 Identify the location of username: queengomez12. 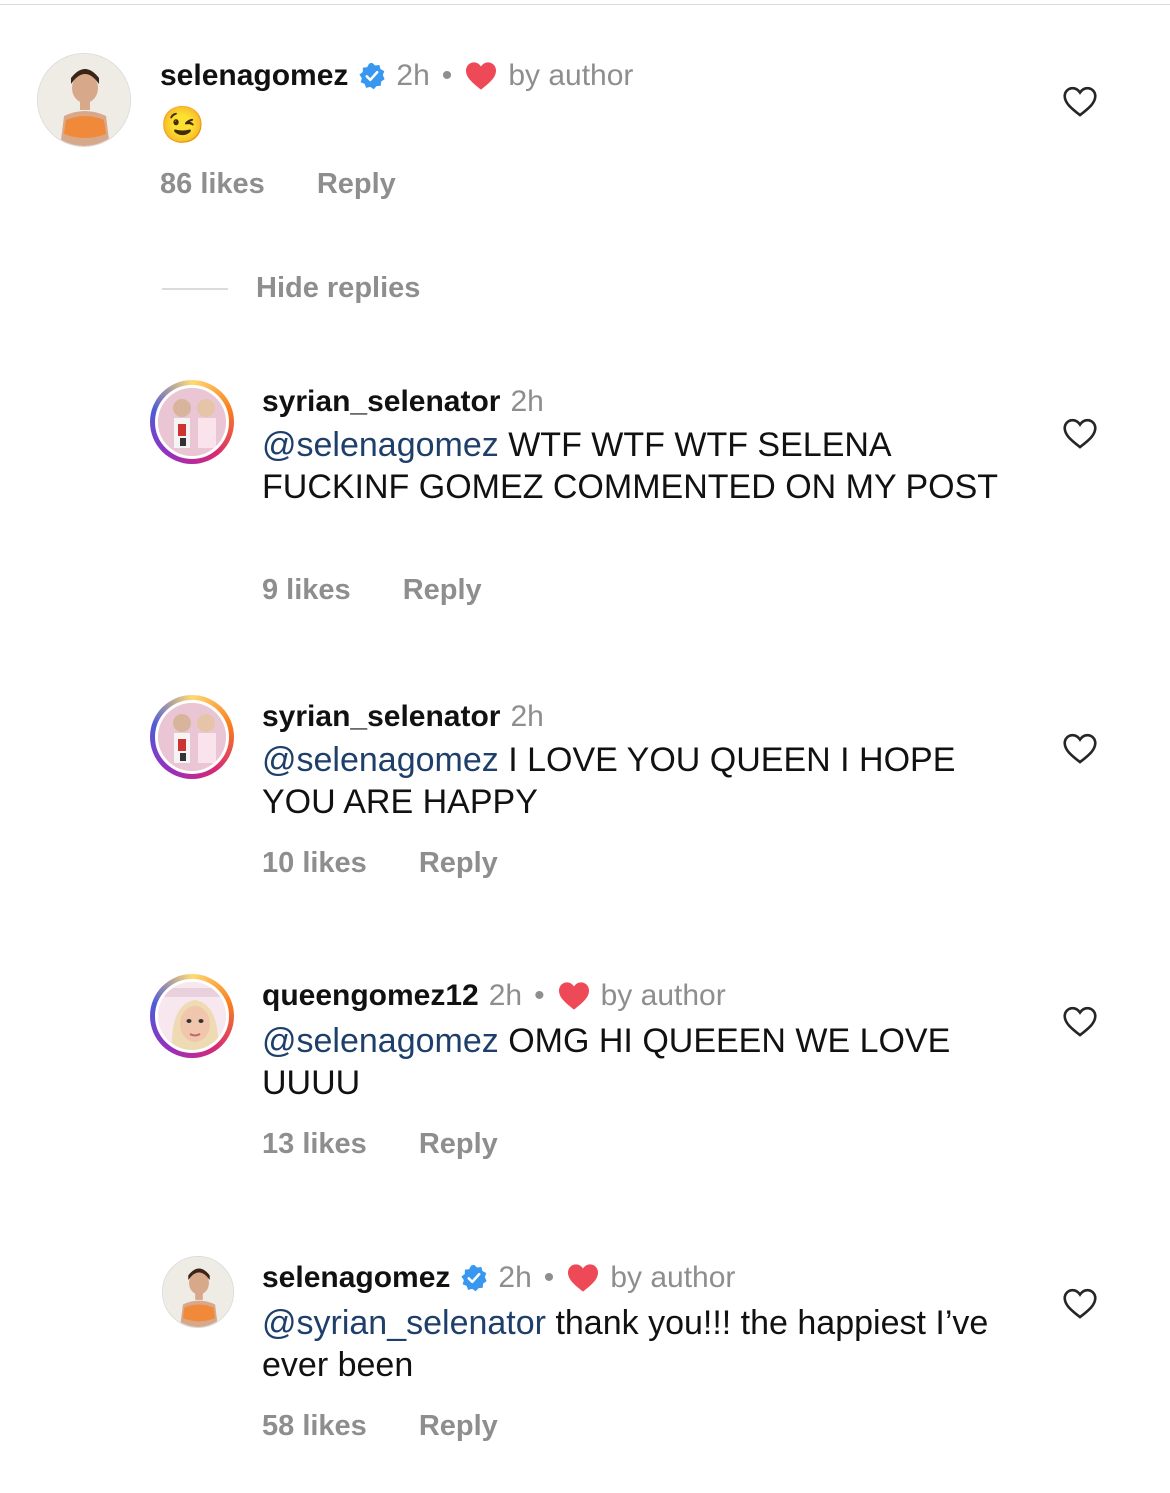
(370, 996).